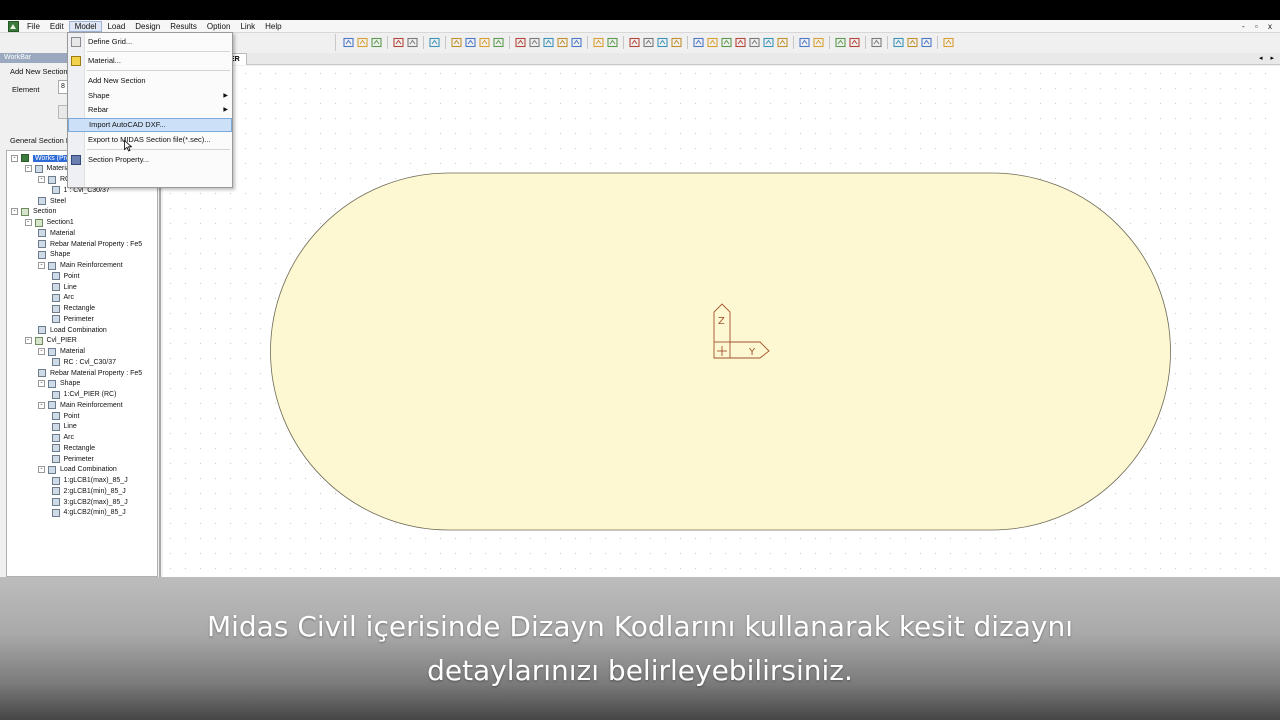 The image size is (1280, 720). I want to click on snap-icon, so click(456, 42).